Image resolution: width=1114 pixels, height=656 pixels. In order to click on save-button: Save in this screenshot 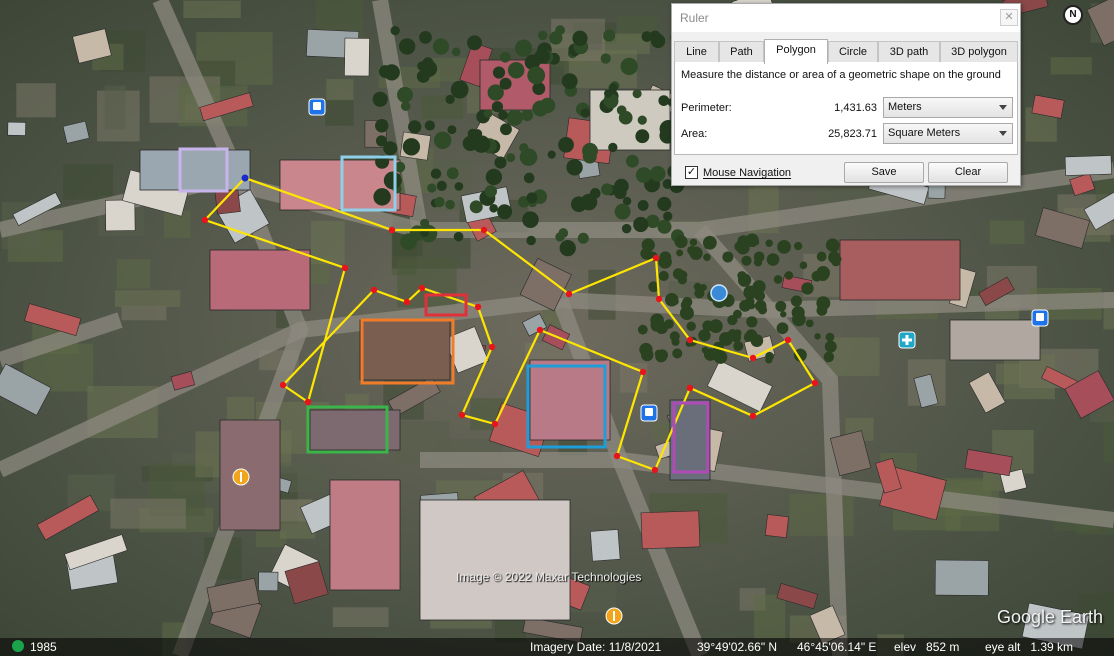, I will do `click(884, 172)`.